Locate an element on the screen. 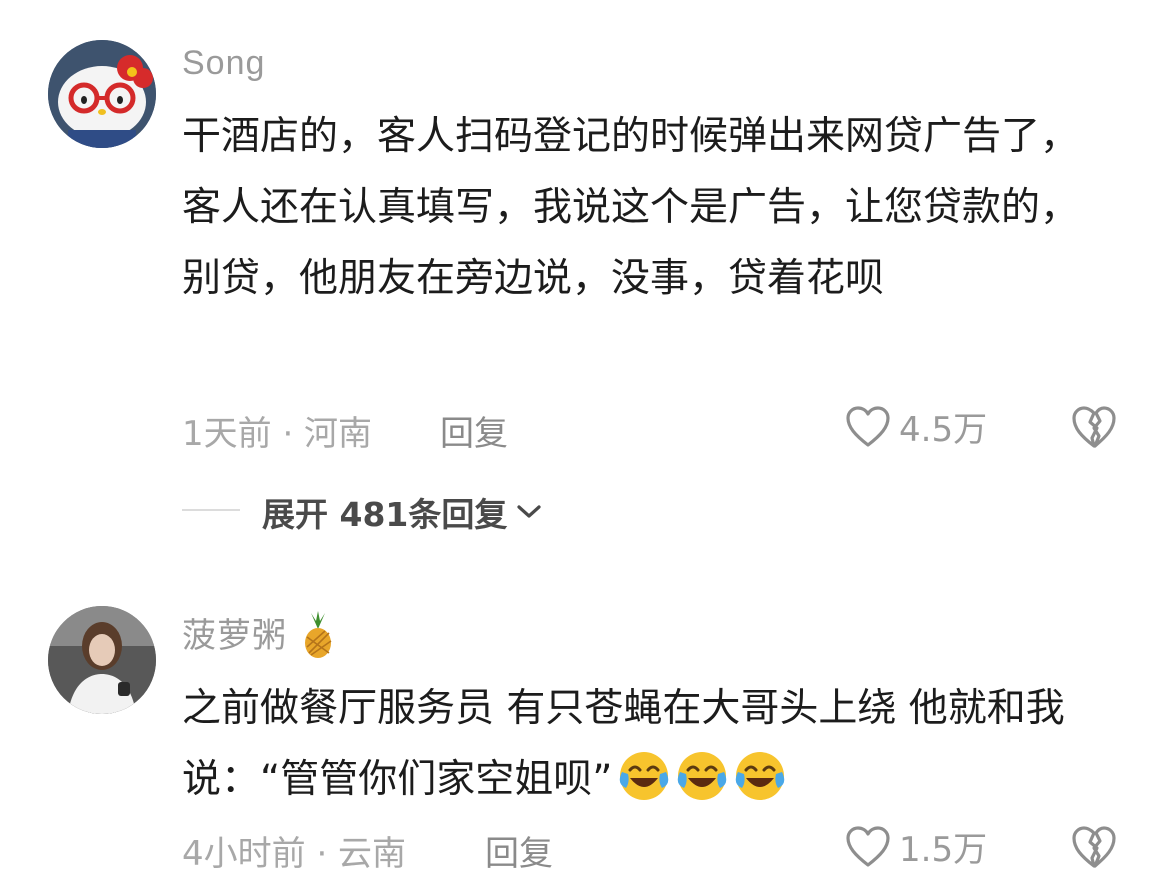 This screenshot has width=1170, height=875. hello-kitty-avatar-icon is located at coordinates (102, 94).